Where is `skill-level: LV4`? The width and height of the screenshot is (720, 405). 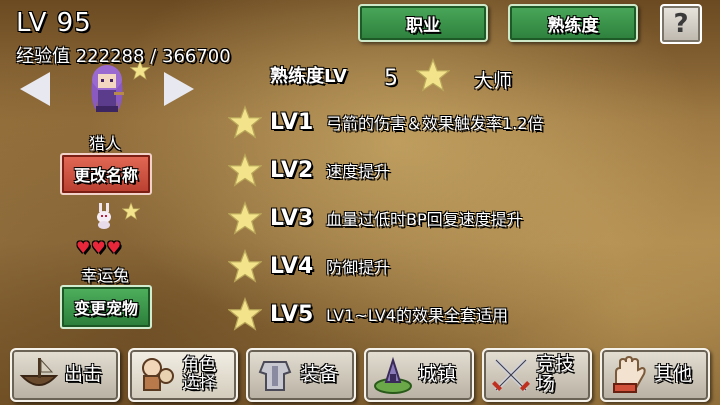
skill-level: LV4 is located at coordinates (292, 266).